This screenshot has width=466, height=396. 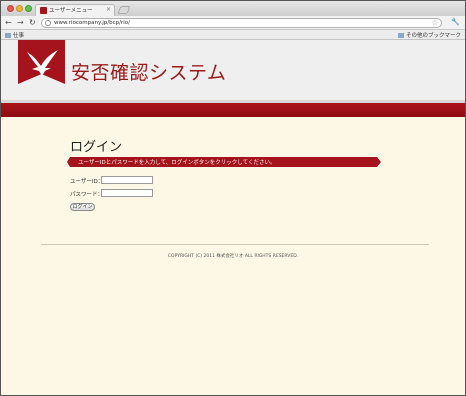 I want to click on new-tab-button, so click(x=124, y=10).